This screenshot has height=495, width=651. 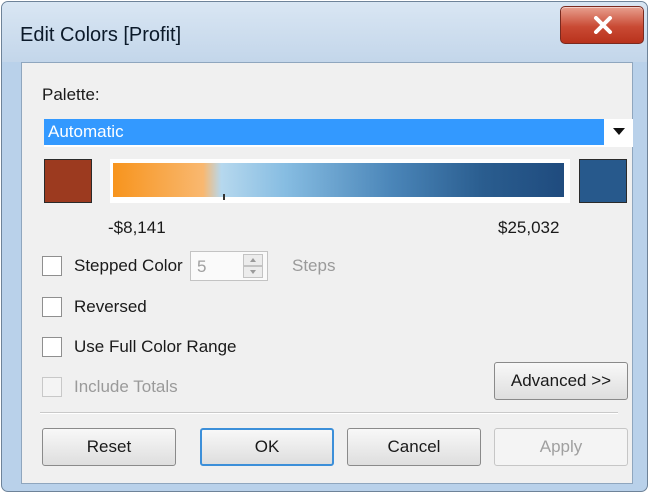 What do you see at coordinates (314, 265) in the screenshot?
I see `steps-label: Steps` at bounding box center [314, 265].